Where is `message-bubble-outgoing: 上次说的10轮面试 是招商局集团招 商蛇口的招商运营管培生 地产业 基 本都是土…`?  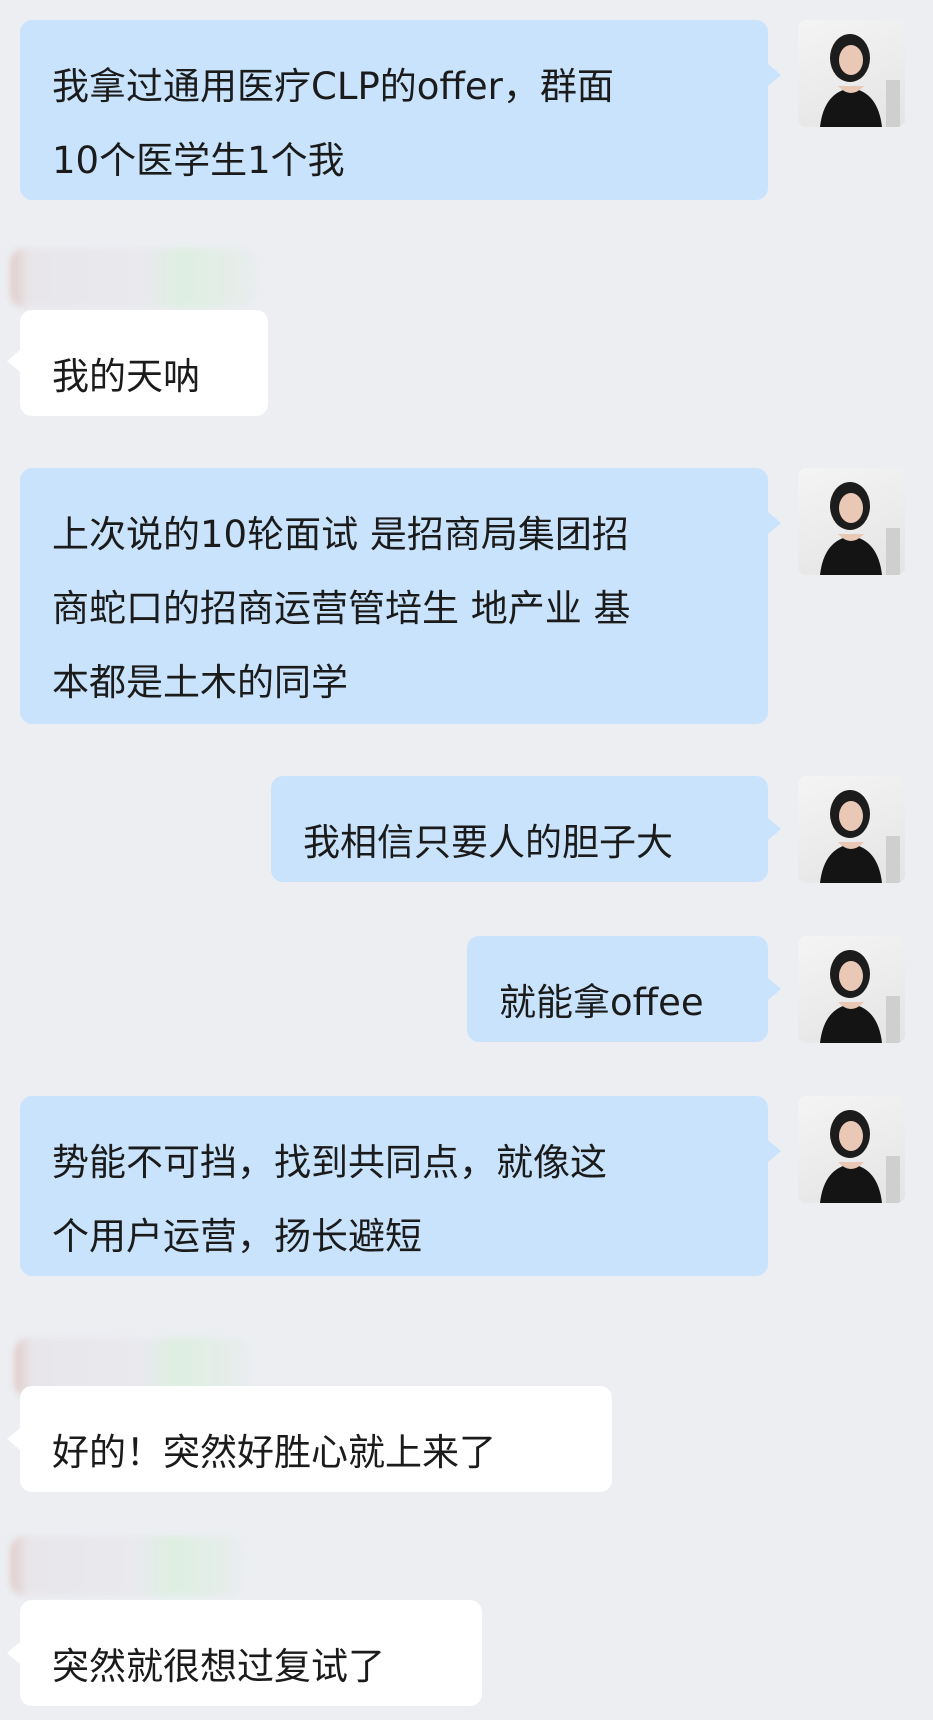 message-bubble-outgoing: 上次说的10轮面试 是招商局集团招 商蛇口的招商运营管培生 地产业 基 本都是土… is located at coordinates (394, 596).